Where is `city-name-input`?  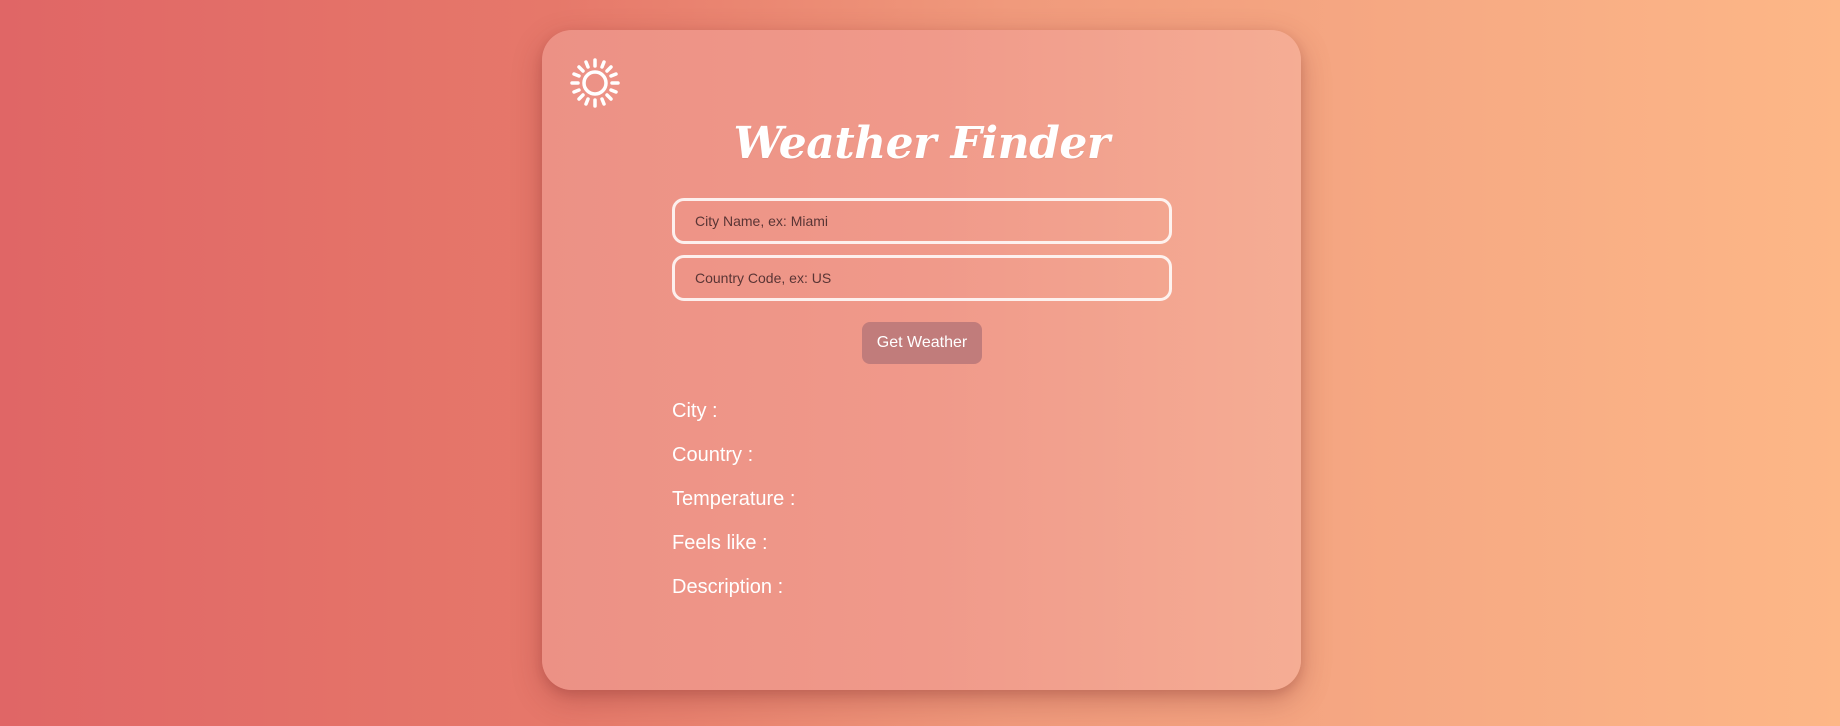
city-name-input is located at coordinates (922, 221).